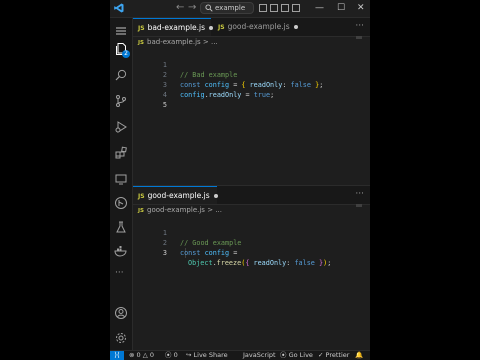 This screenshot has width=480, height=360. Describe the element at coordinates (285, 8) in the screenshot. I see `toggle-secondary-sidebar-icon` at that location.